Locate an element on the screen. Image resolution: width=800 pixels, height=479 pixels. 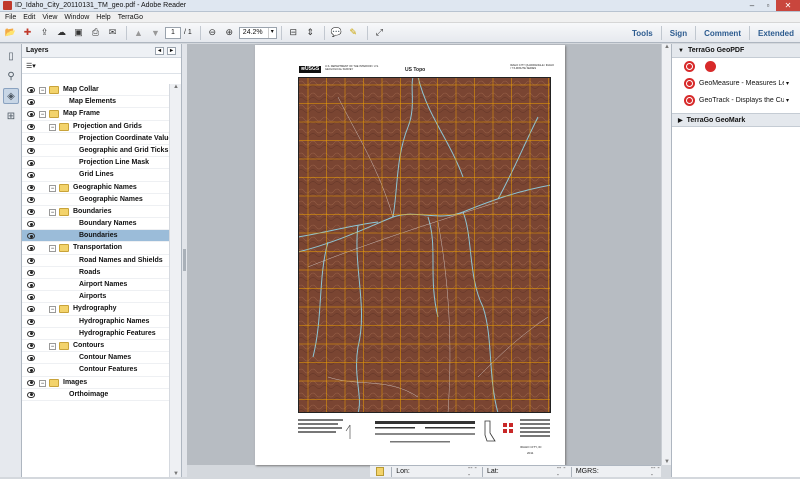
layer-row: Projection Line Mask is located at coordinates (96, 163).